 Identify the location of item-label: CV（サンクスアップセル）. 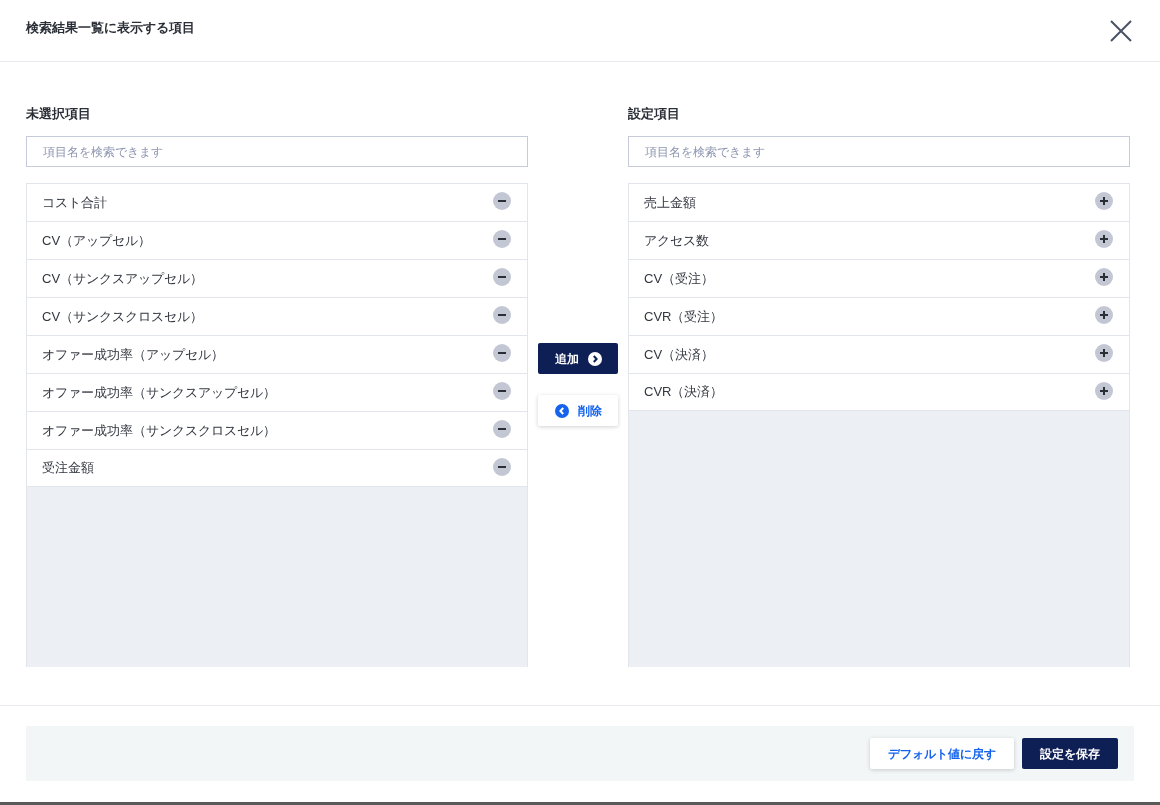
(123, 278).